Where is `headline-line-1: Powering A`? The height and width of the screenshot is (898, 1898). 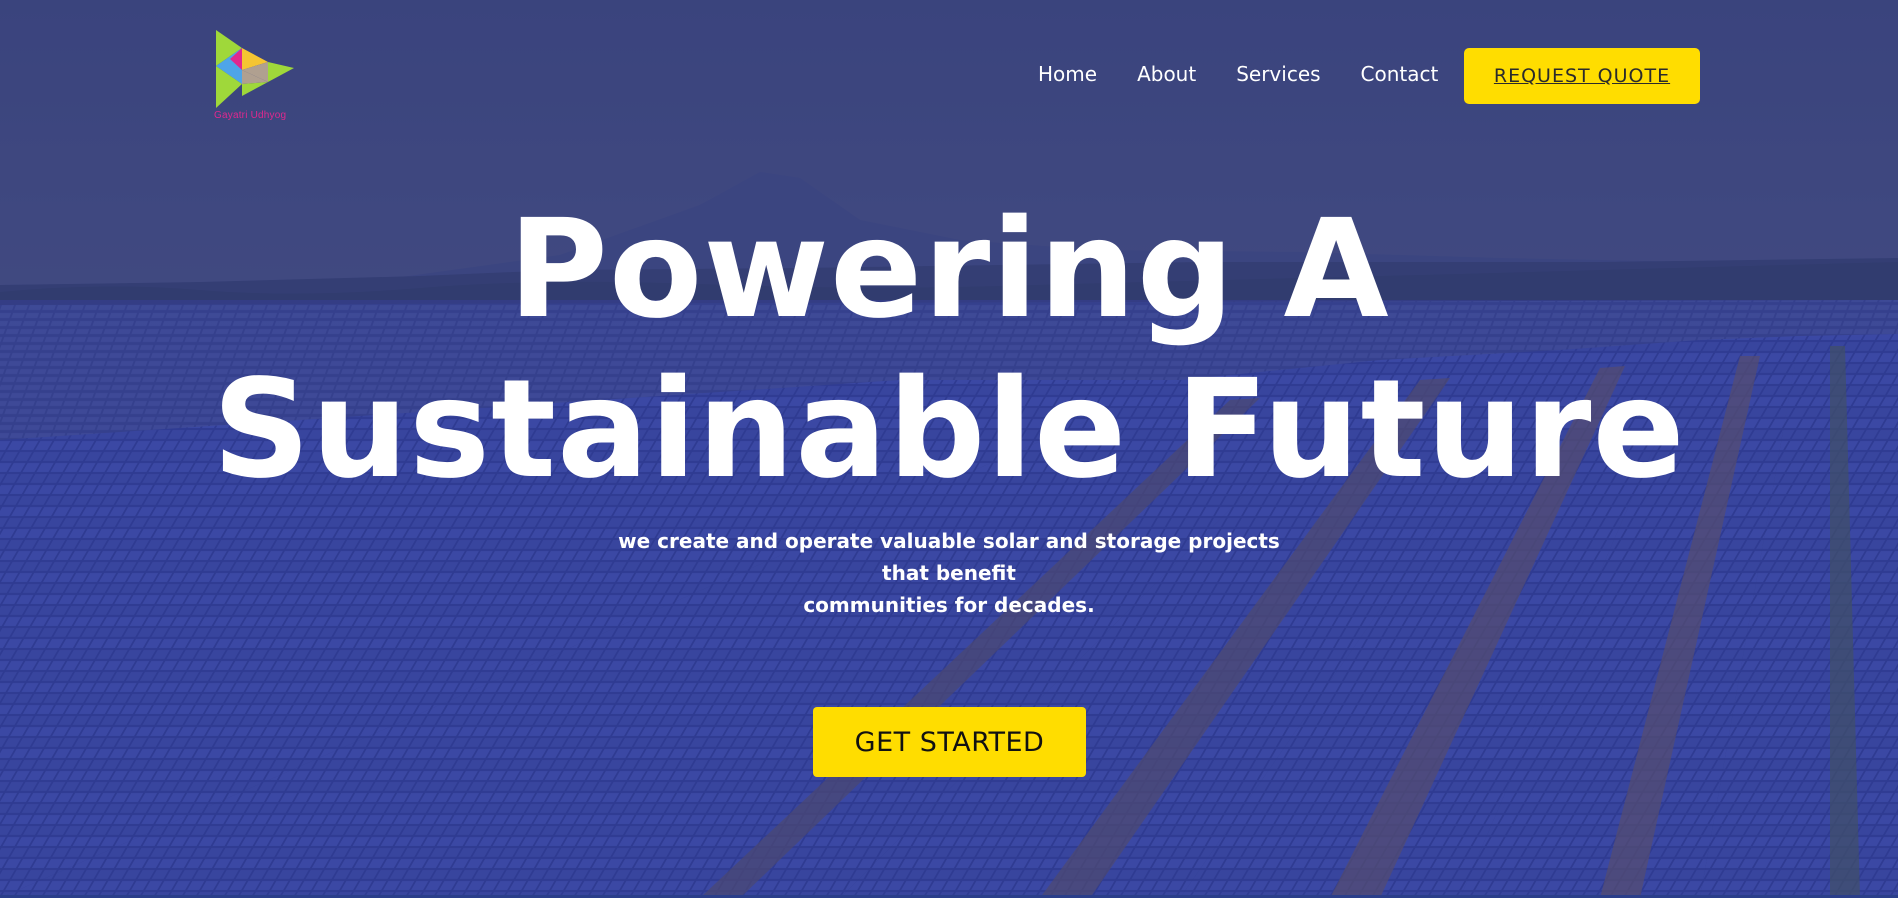
headline-line-1: Powering A is located at coordinates (949, 270).